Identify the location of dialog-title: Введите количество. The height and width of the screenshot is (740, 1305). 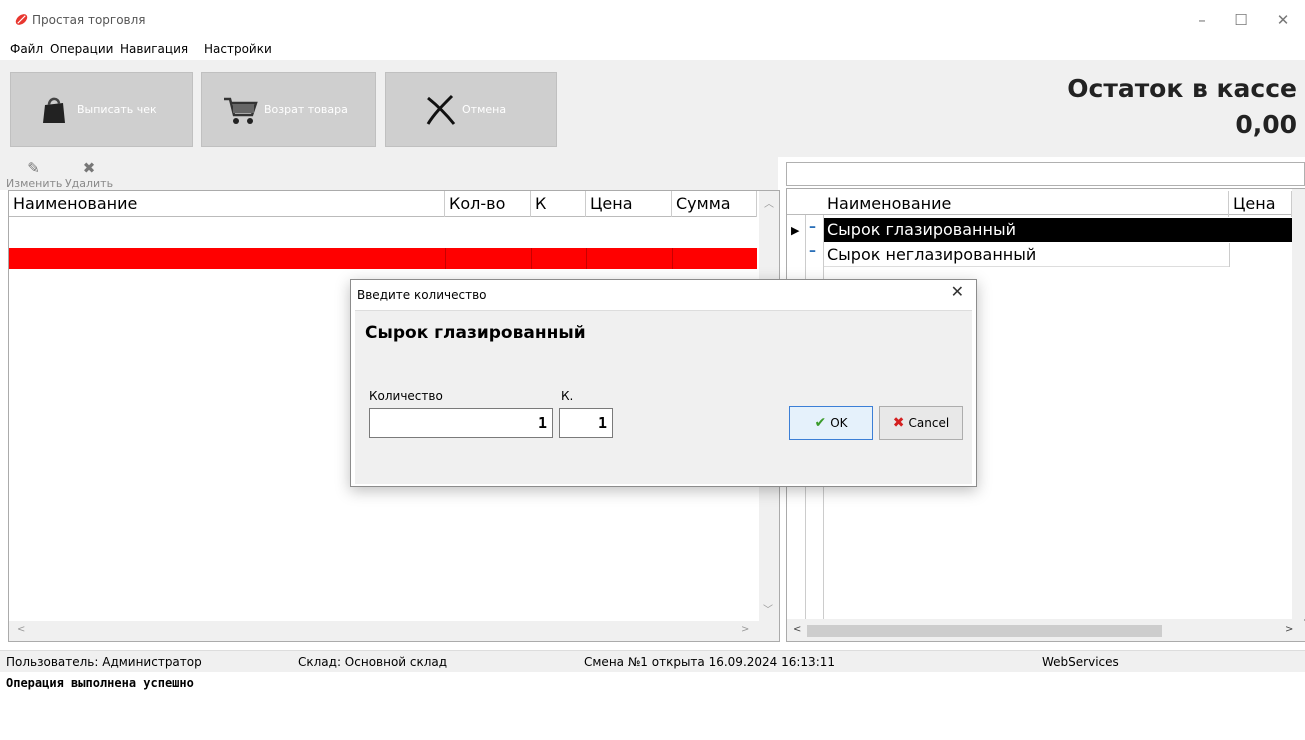
(422, 295).